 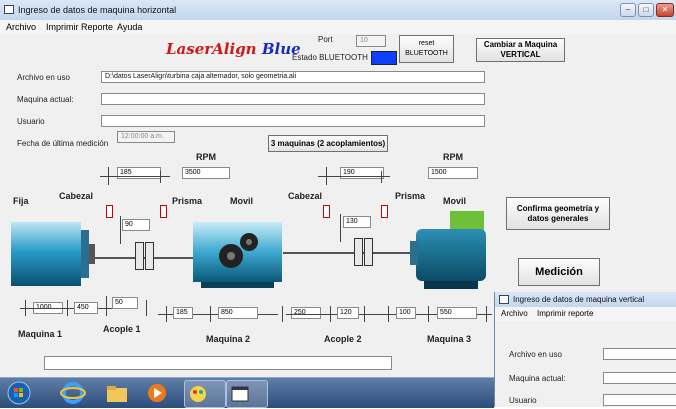 I want to click on acople2-mid-field: 130, so click(x=357, y=222).